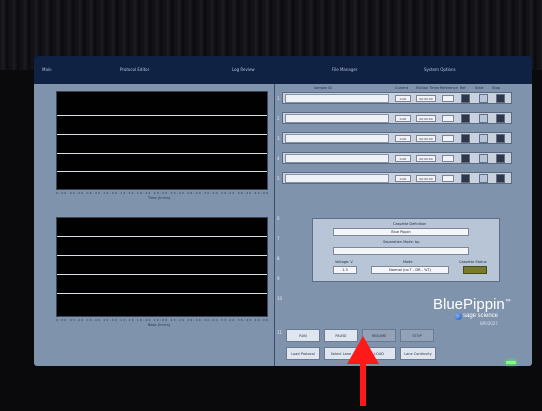 Image resolution: width=542 pixels, height=411 pixels. I want to click on top-plot-axis-title: Time (h:m:s), so click(159, 198).